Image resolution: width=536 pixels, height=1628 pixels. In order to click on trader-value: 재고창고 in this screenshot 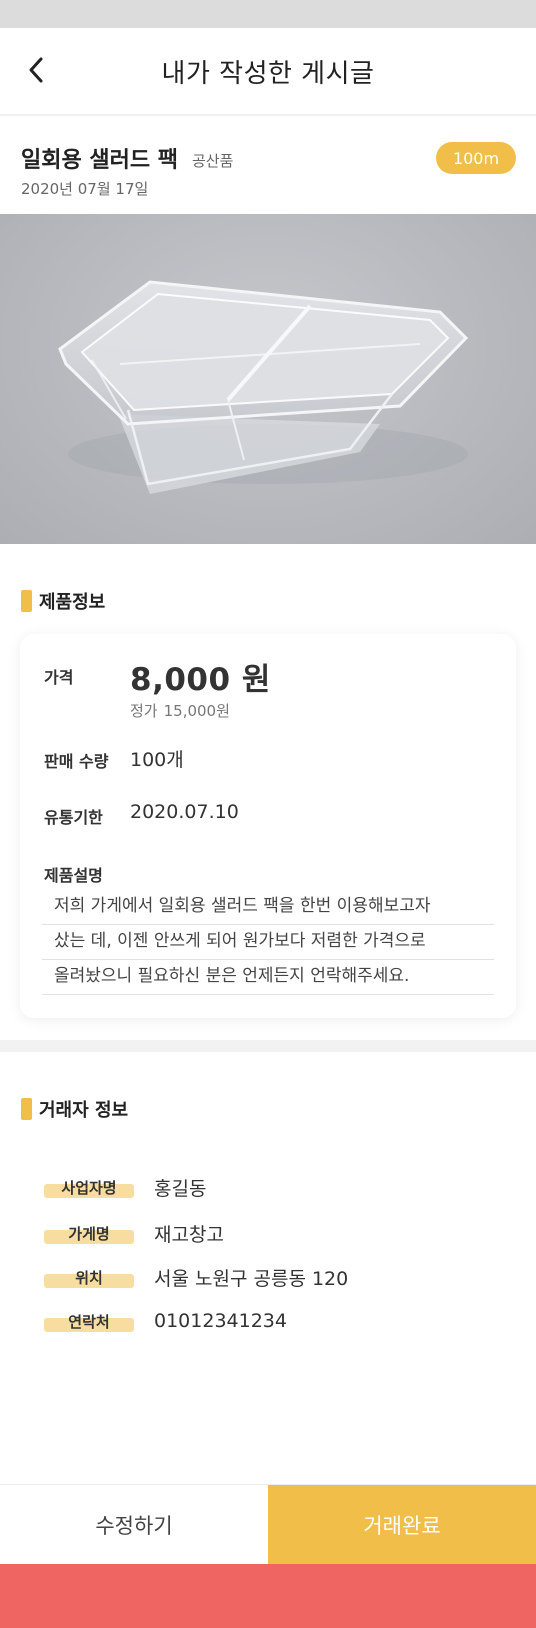, I will do `click(189, 1234)`.